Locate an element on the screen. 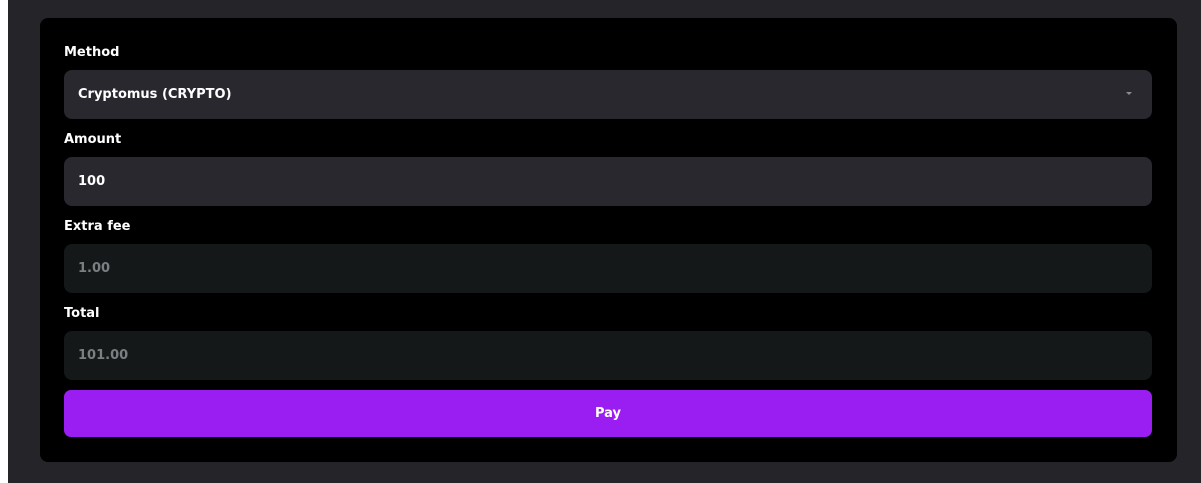  method-label: Method is located at coordinates (92, 52).